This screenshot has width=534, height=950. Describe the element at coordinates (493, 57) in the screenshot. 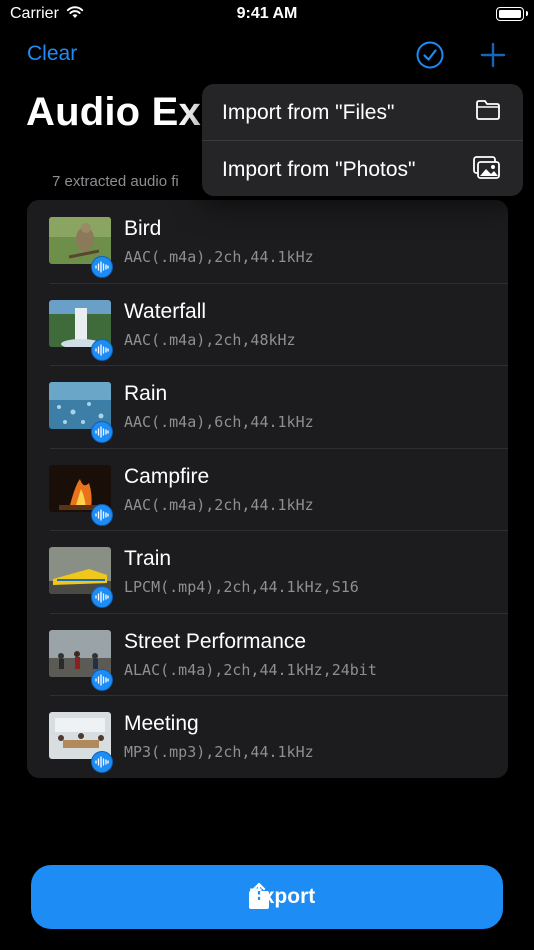

I see `add-icon` at that location.